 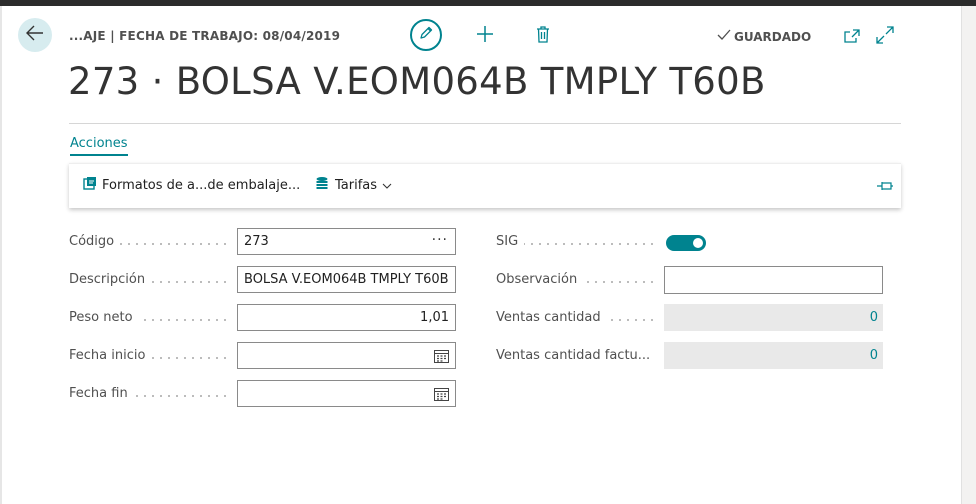 I want to click on tab-acciones: Acciones, so click(x=99, y=146).